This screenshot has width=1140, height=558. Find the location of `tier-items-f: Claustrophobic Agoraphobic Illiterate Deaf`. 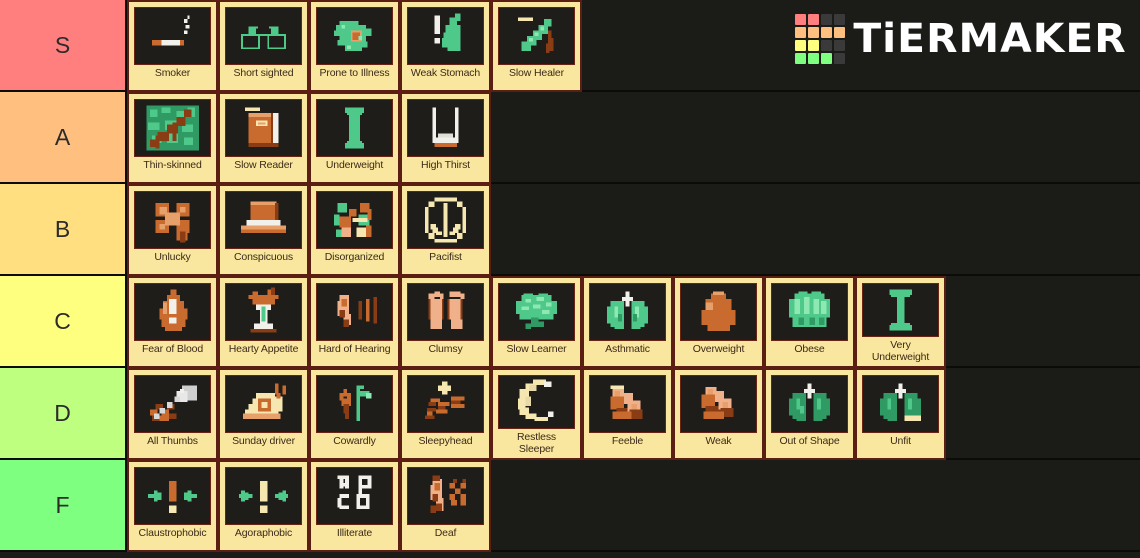

tier-items-f: Claustrophobic Agoraphobic Illiterate Deaf is located at coordinates (633, 506).